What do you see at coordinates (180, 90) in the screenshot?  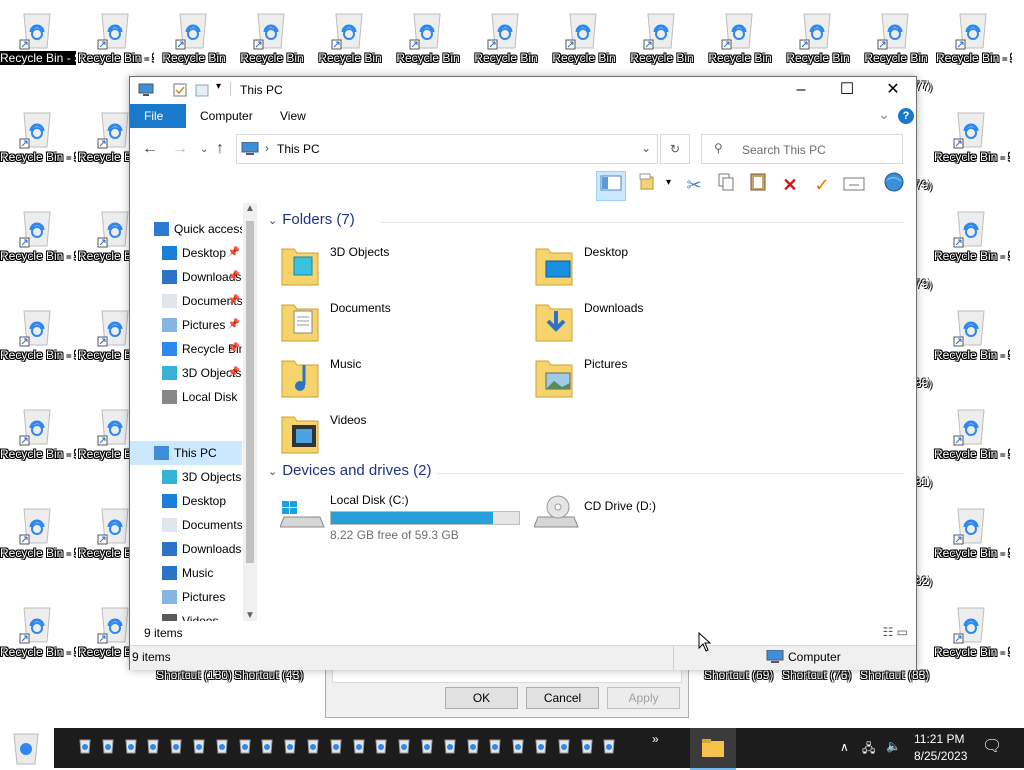 I see `properties-icon` at bounding box center [180, 90].